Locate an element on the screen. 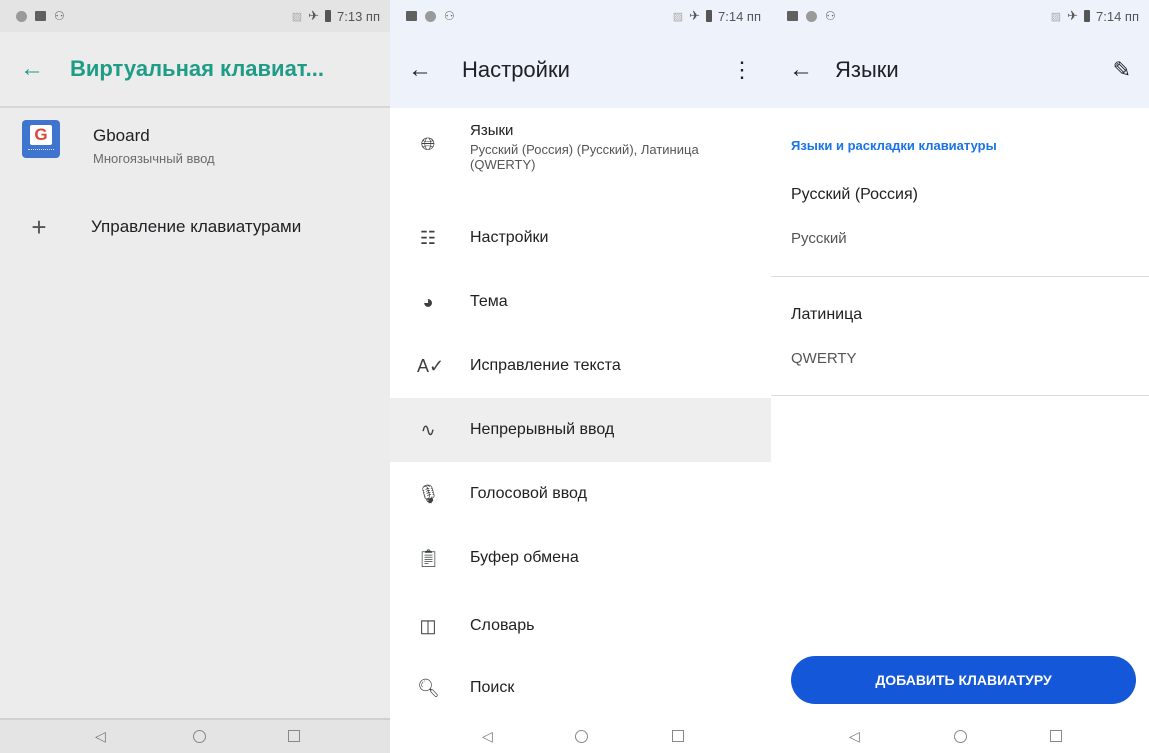 This screenshot has width=1149, height=753. item-title: Управление клавиатурами is located at coordinates (196, 226).